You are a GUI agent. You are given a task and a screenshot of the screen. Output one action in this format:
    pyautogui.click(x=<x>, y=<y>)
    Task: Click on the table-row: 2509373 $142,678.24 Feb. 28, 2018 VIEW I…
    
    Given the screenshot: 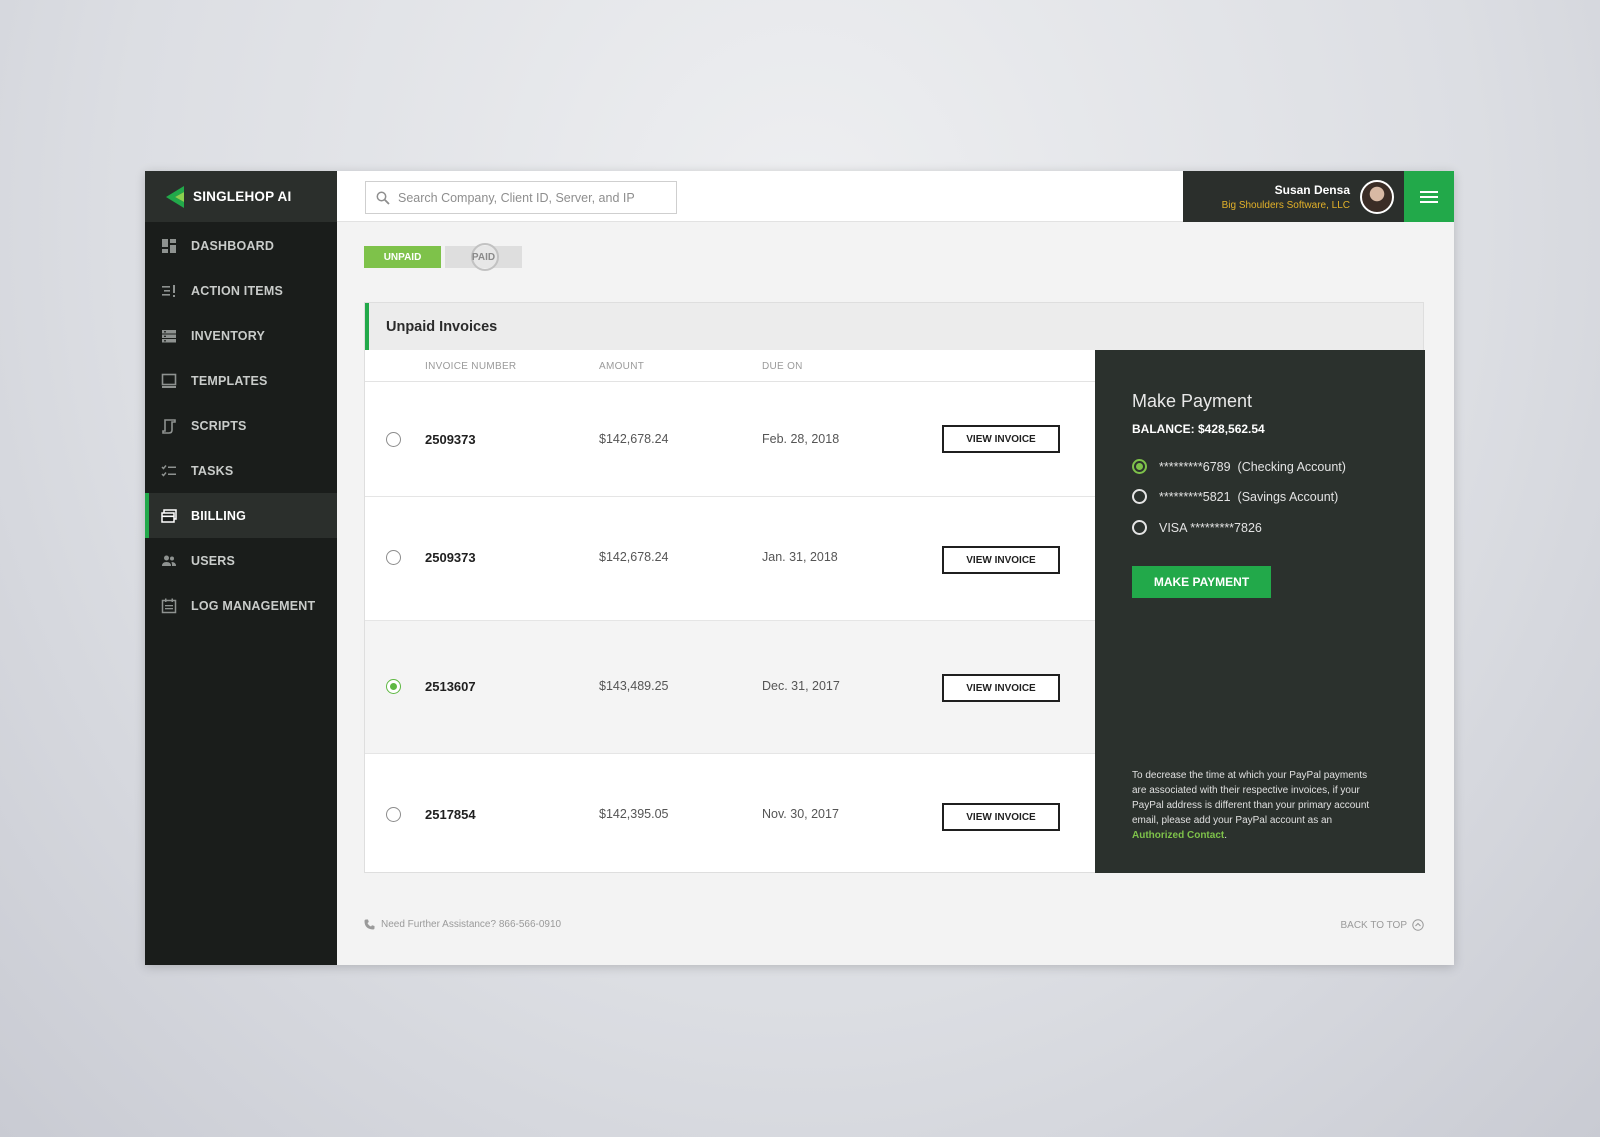 What is the action you would take?
    pyautogui.click(x=730, y=439)
    